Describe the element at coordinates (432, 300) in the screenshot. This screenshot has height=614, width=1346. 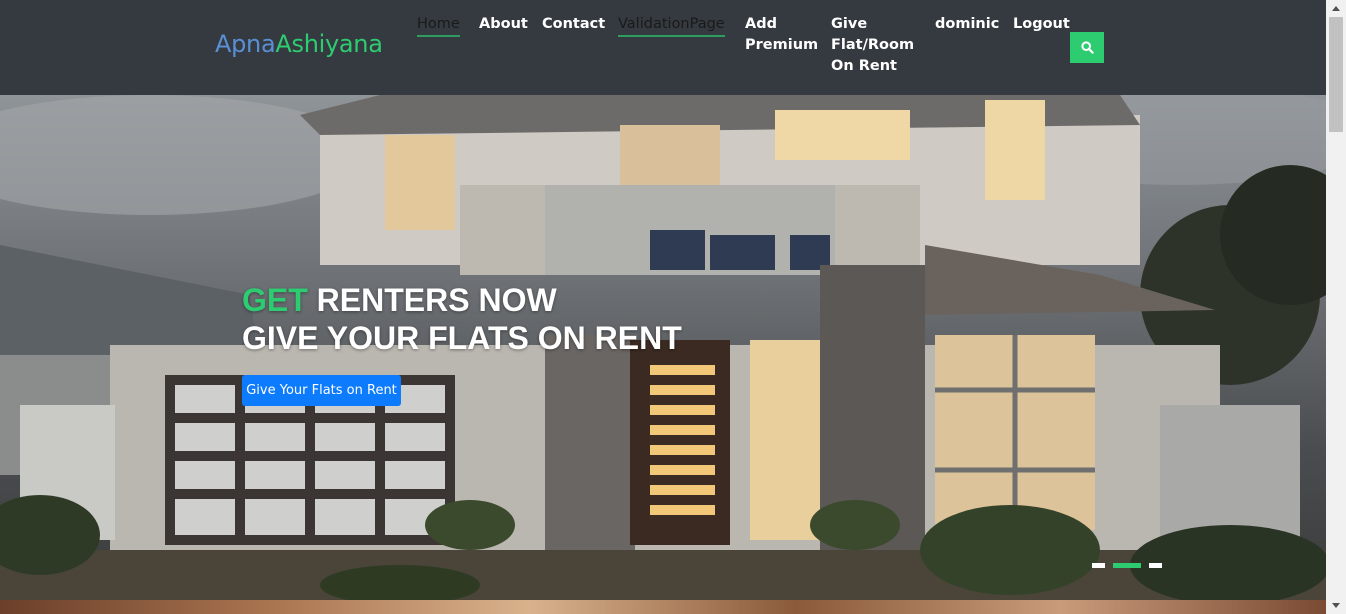
I see `hero-headline-rest: RENTERS NOW` at that location.